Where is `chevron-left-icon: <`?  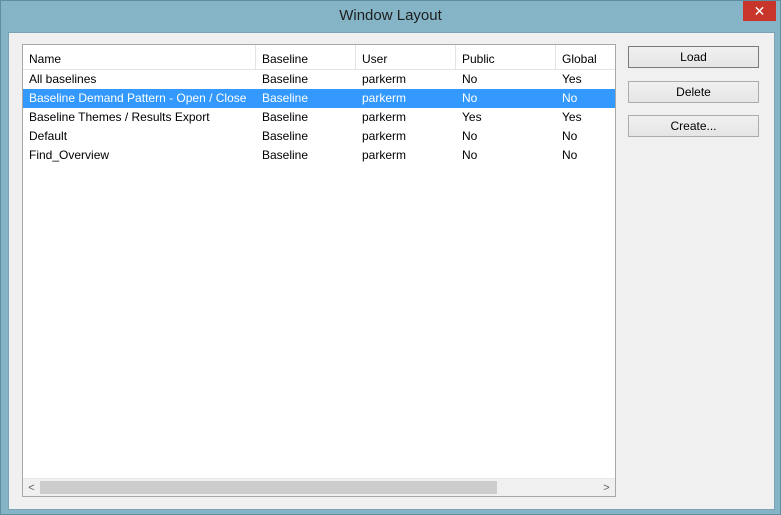
chevron-left-icon: < is located at coordinates (31, 487).